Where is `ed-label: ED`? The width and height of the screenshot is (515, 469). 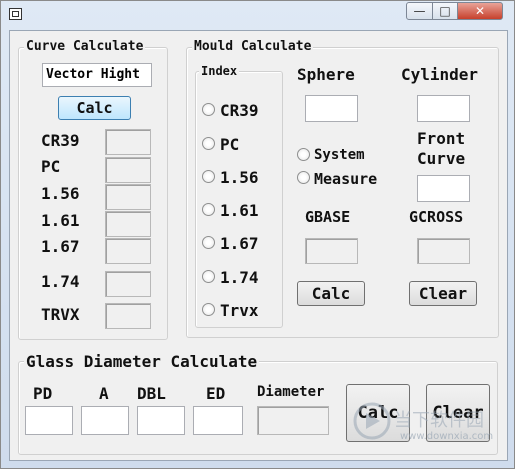 ed-label: ED is located at coordinates (216, 393).